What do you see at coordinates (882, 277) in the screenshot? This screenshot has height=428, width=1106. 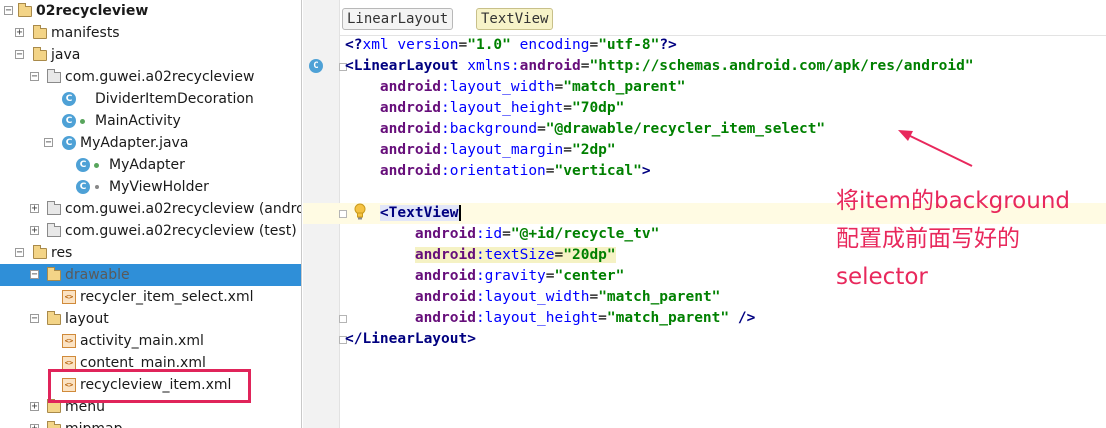 I see `annotation-line: selector` at bounding box center [882, 277].